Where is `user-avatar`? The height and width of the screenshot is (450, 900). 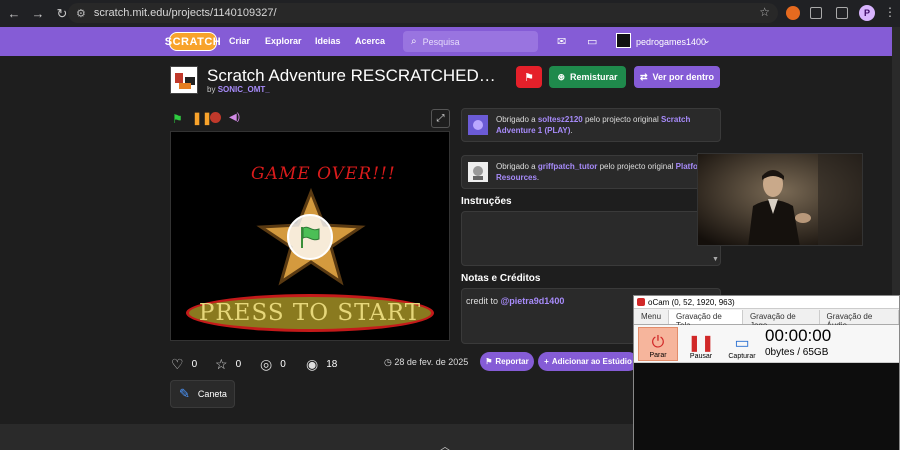
user-avatar is located at coordinates (623, 40).